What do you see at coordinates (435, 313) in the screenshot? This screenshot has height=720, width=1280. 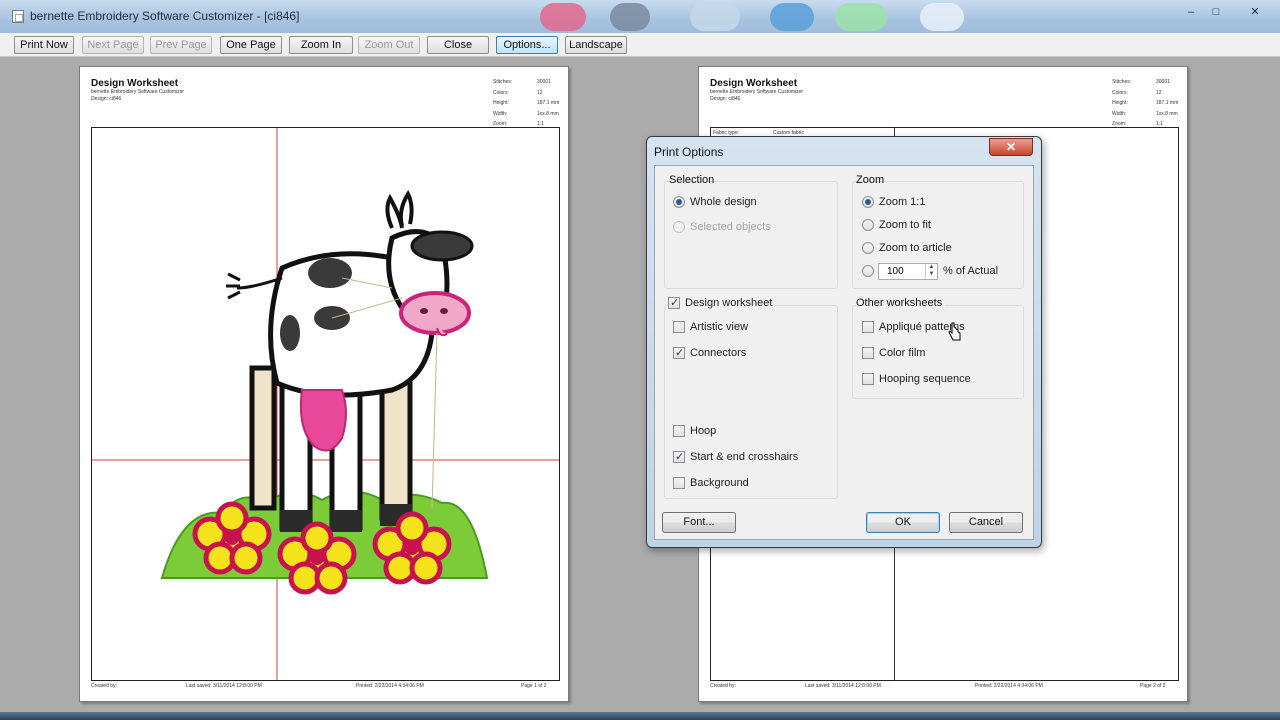 I see `cow-muzzle` at bounding box center [435, 313].